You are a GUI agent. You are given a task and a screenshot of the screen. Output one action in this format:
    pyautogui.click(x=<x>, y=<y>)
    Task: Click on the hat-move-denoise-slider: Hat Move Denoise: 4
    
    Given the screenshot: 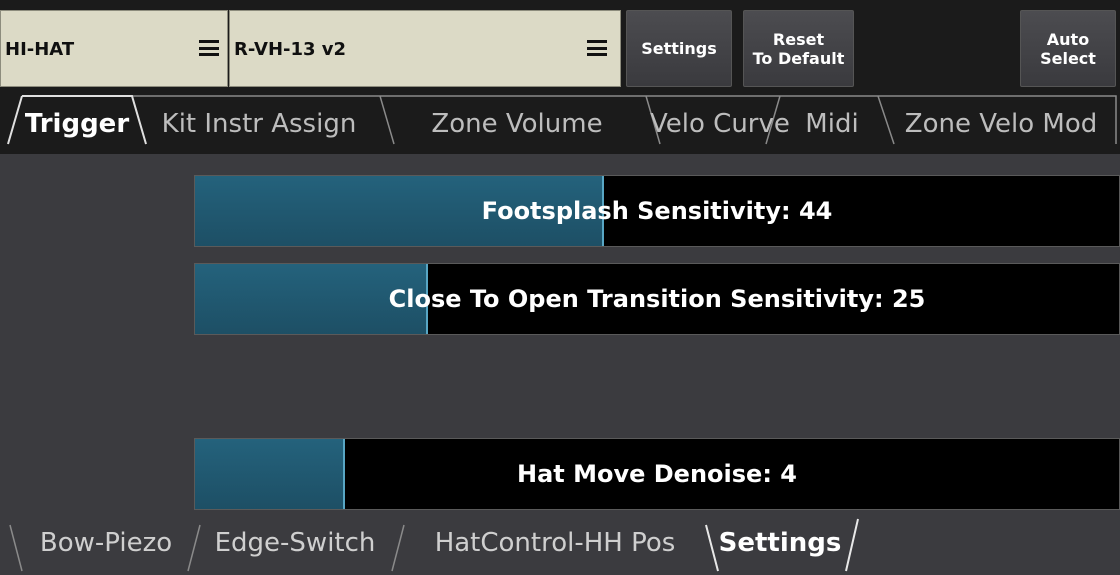 What is the action you would take?
    pyautogui.click(x=657, y=474)
    